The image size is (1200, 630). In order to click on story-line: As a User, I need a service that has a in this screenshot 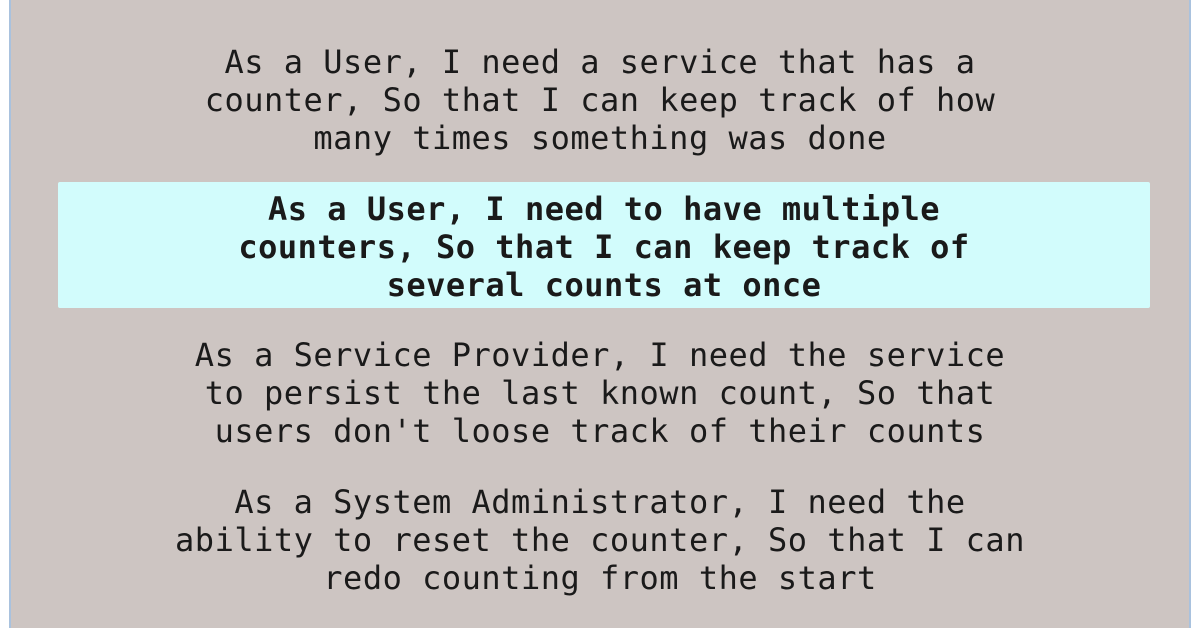, I will do `click(600, 62)`.